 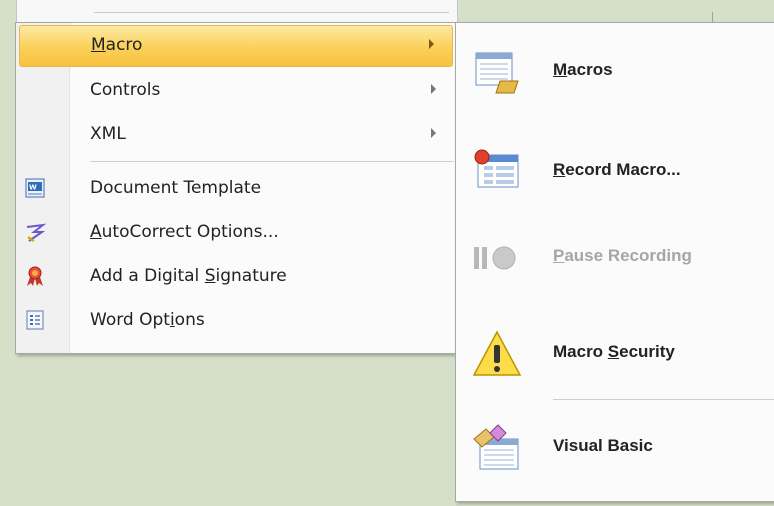 What do you see at coordinates (497, 172) in the screenshot?
I see `record-macro-icon` at bounding box center [497, 172].